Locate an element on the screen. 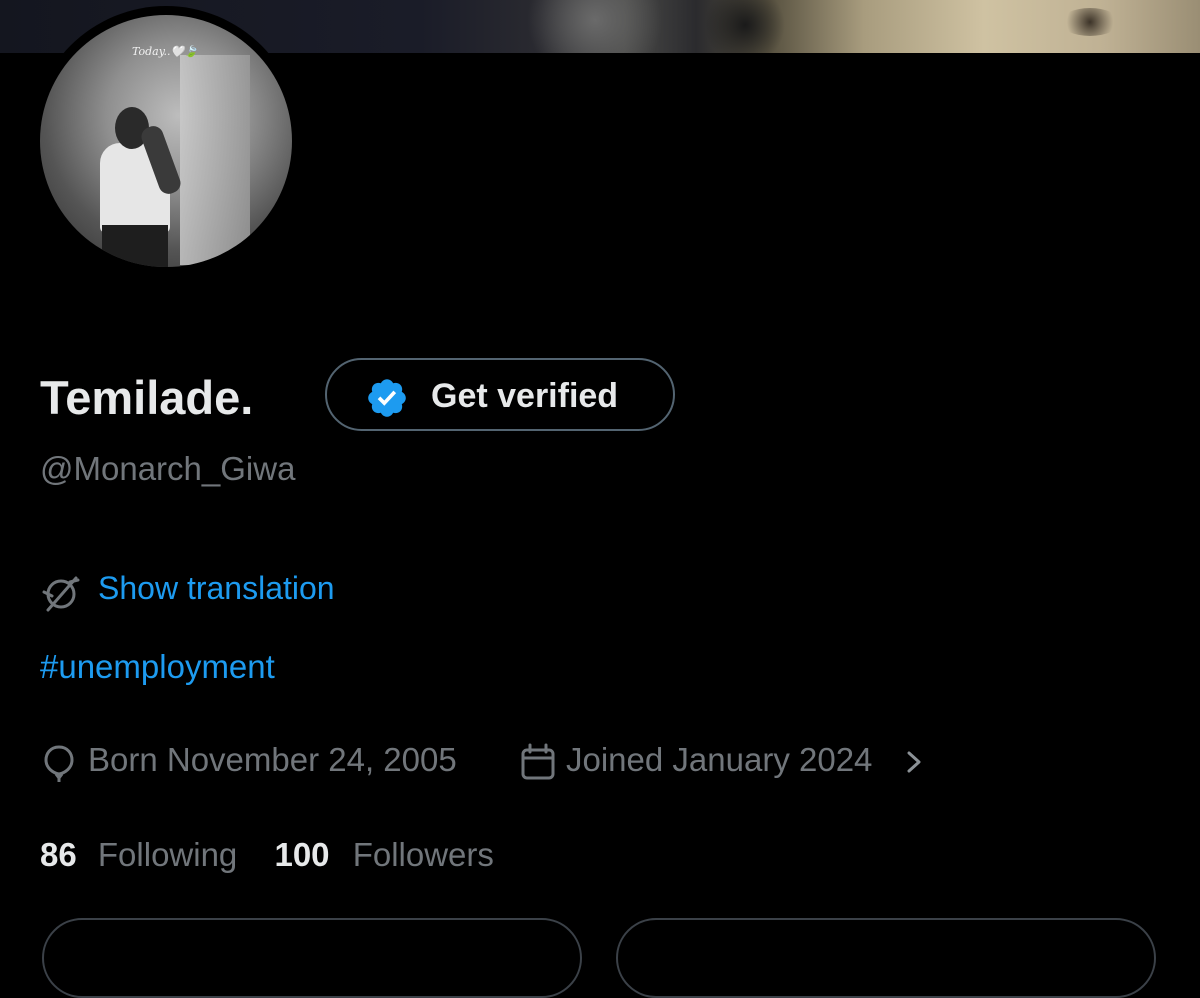  avatar-figure is located at coordinates (135, 246).